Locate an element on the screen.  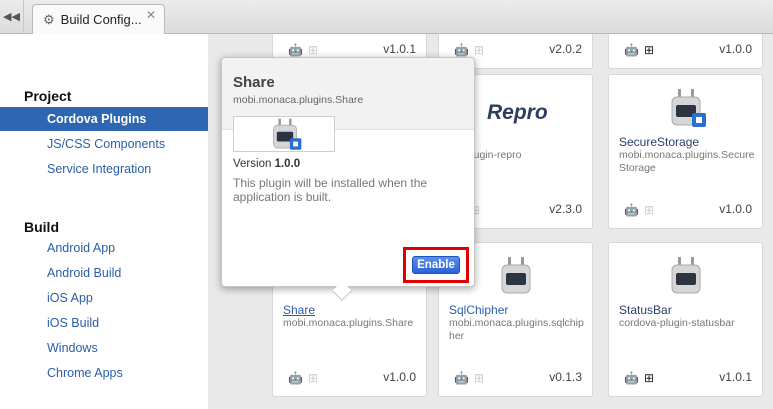
plugin-name: SecureStorage is located at coordinates (659, 142).